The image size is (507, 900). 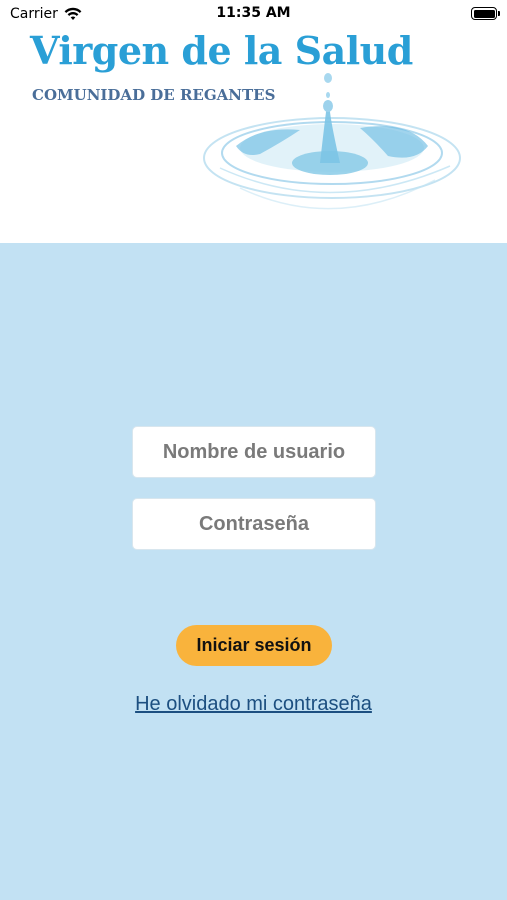 I want to click on status-bar: Carrier 11:35 AM, so click(x=253, y=14).